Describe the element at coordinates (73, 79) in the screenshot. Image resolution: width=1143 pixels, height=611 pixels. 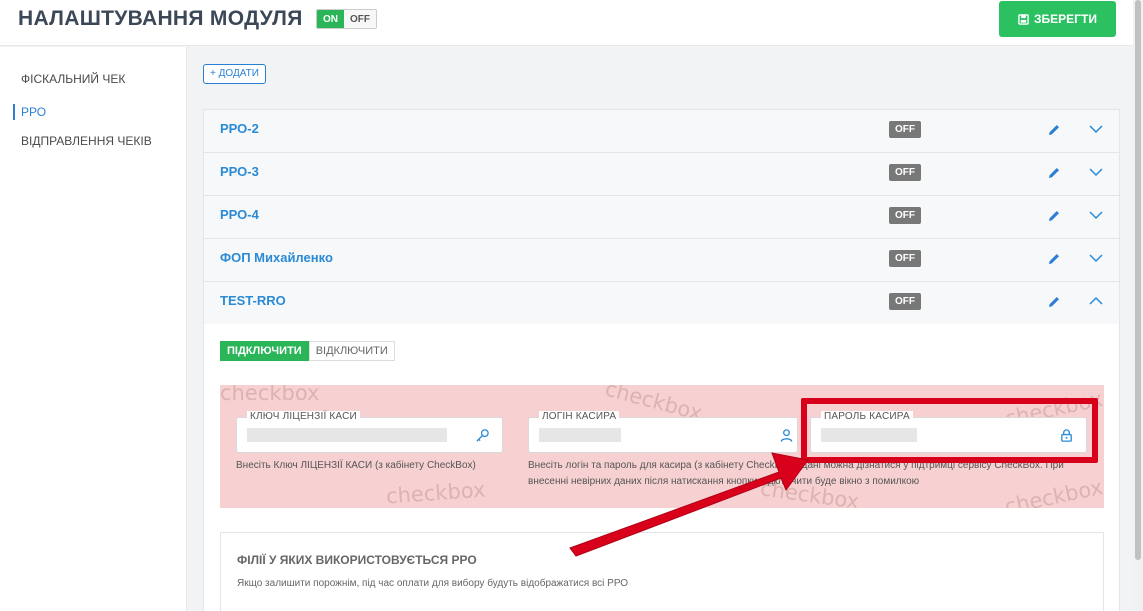
I see `sidebar-item-fiscal-receipt: ФІСКАЛЬНИЙ ЧЕК` at that location.